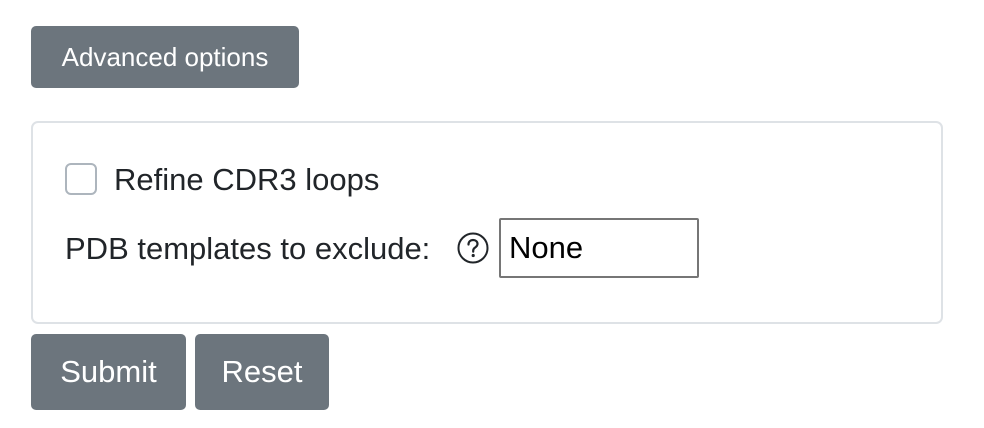 Image resolution: width=984 pixels, height=428 pixels. Describe the element at coordinates (108, 372) in the screenshot. I see `submit-button: Submit` at that location.